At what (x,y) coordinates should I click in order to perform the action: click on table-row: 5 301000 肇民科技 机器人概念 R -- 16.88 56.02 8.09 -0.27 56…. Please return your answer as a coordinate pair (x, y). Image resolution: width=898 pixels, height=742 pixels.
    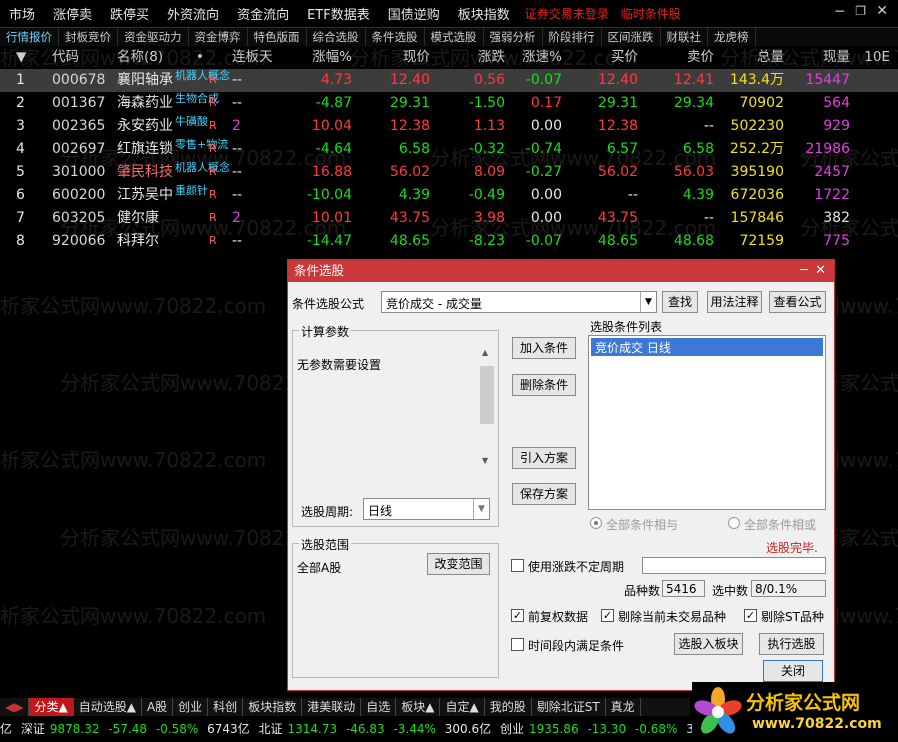
    Looking at the image, I should click on (449, 172).